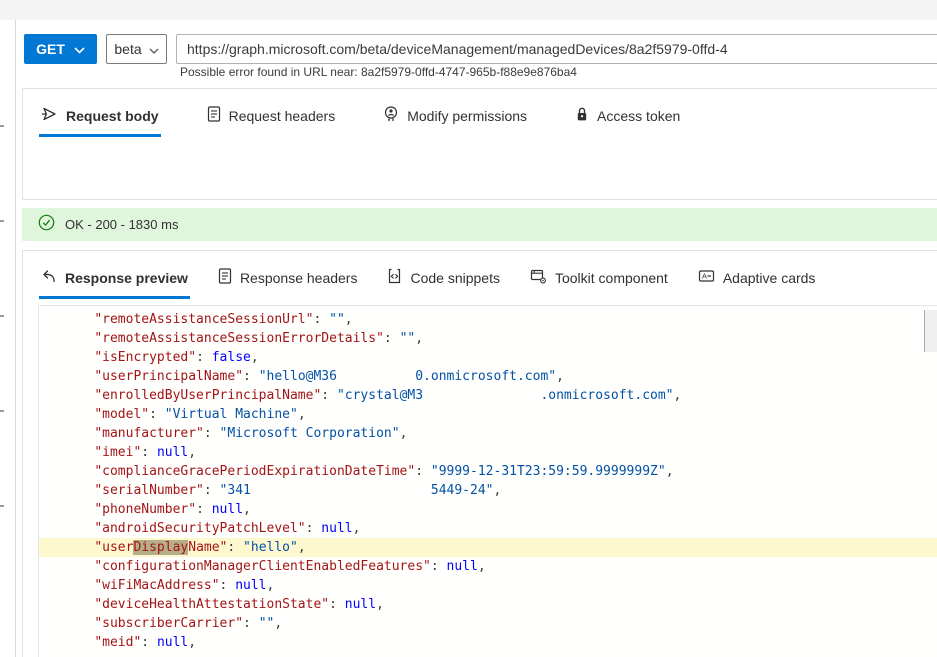 The image size is (937, 657). What do you see at coordinates (50, 49) in the screenshot?
I see `http-method-label: GET` at bounding box center [50, 49].